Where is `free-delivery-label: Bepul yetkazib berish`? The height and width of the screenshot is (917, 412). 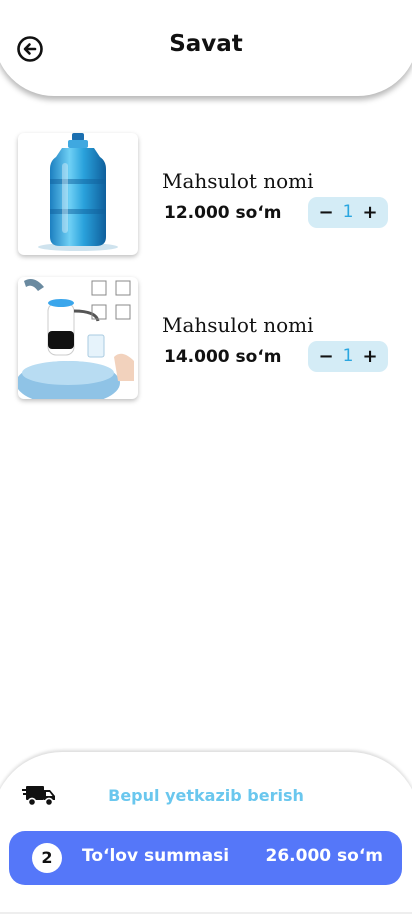
free-delivery-label: Bepul yetkazib berish is located at coordinates (206, 795).